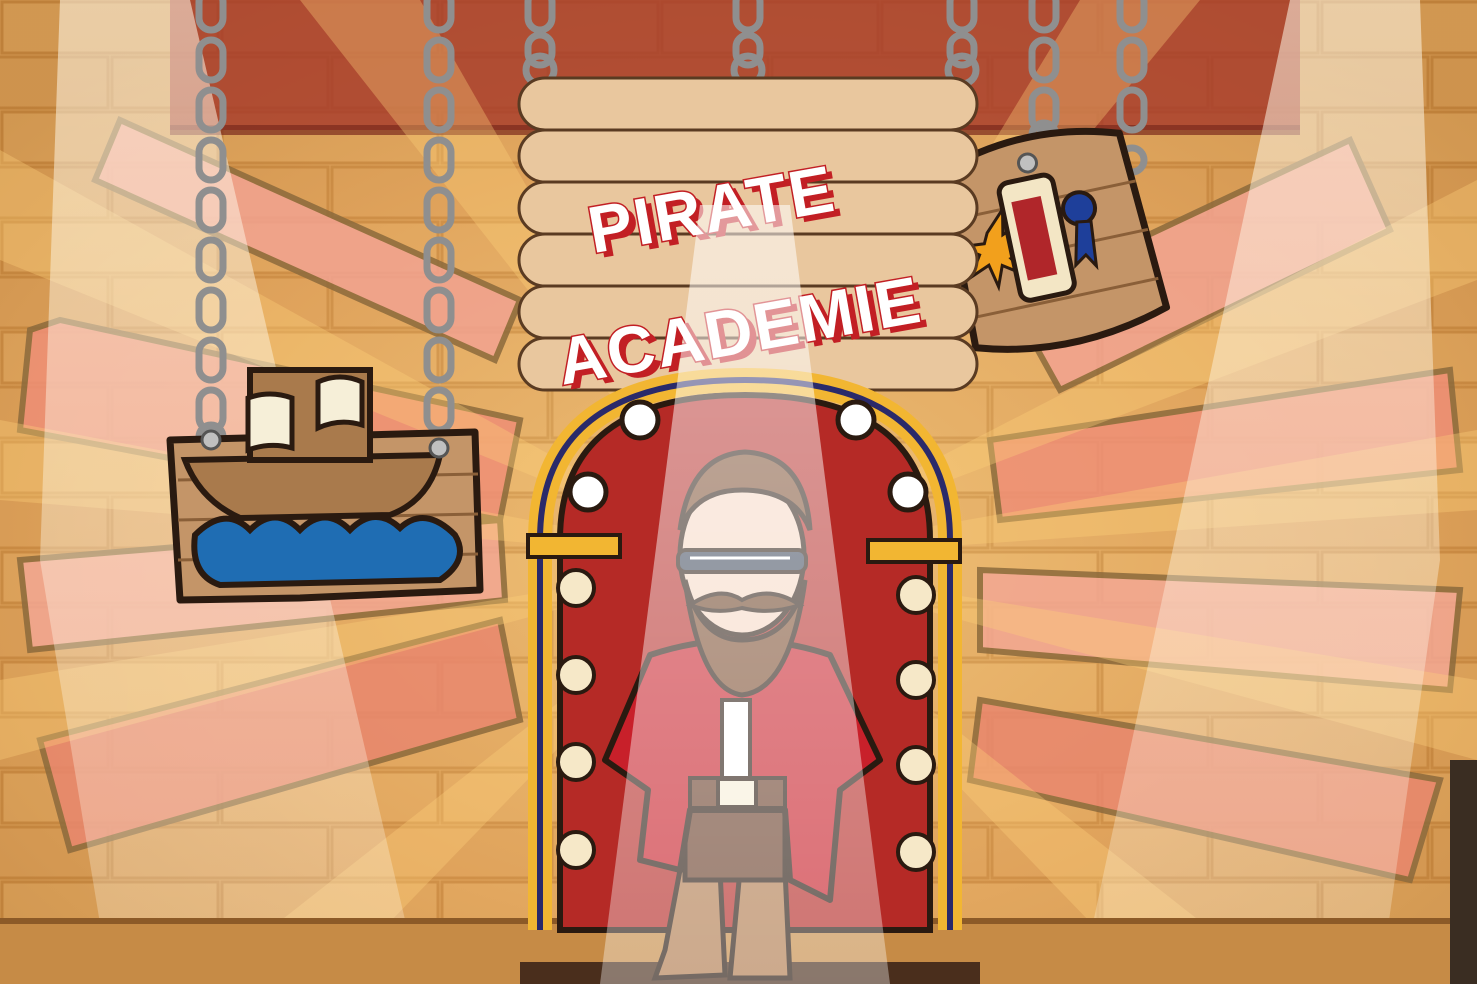 This screenshot has height=984, width=1477. What do you see at coordinates (340, 403) in the screenshot?
I see `sail-right` at bounding box center [340, 403].